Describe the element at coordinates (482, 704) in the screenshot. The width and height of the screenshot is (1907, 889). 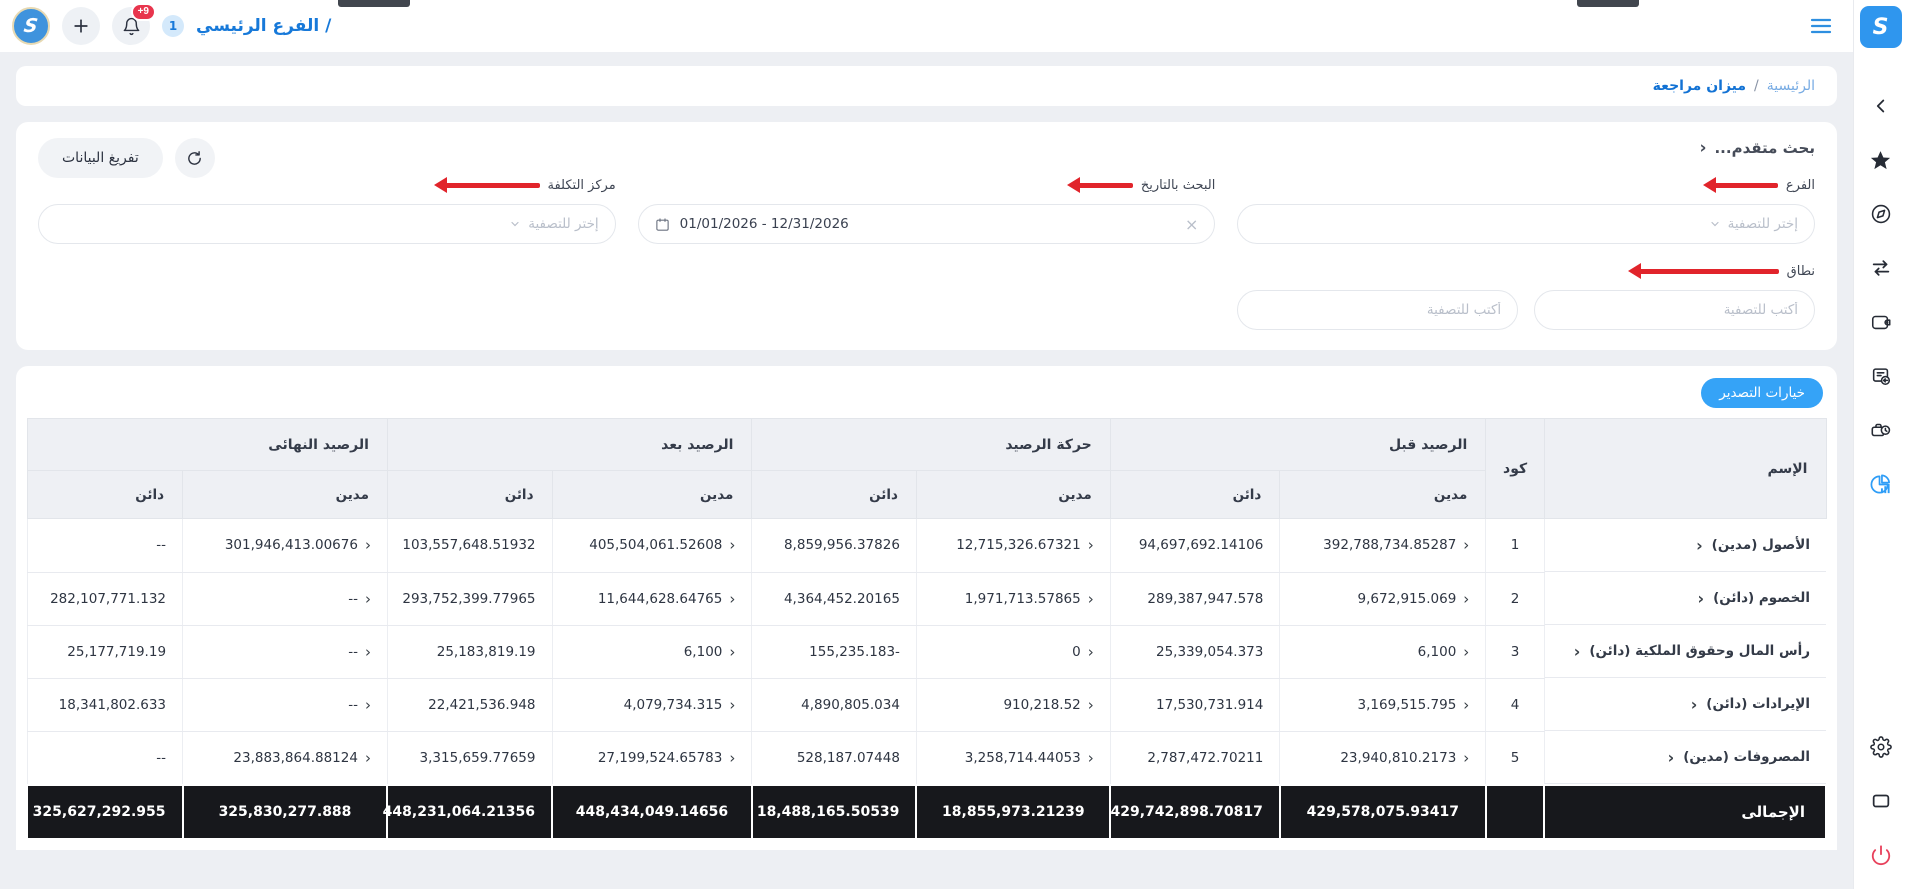
I see `amount-value: 22,421,536.948` at that location.